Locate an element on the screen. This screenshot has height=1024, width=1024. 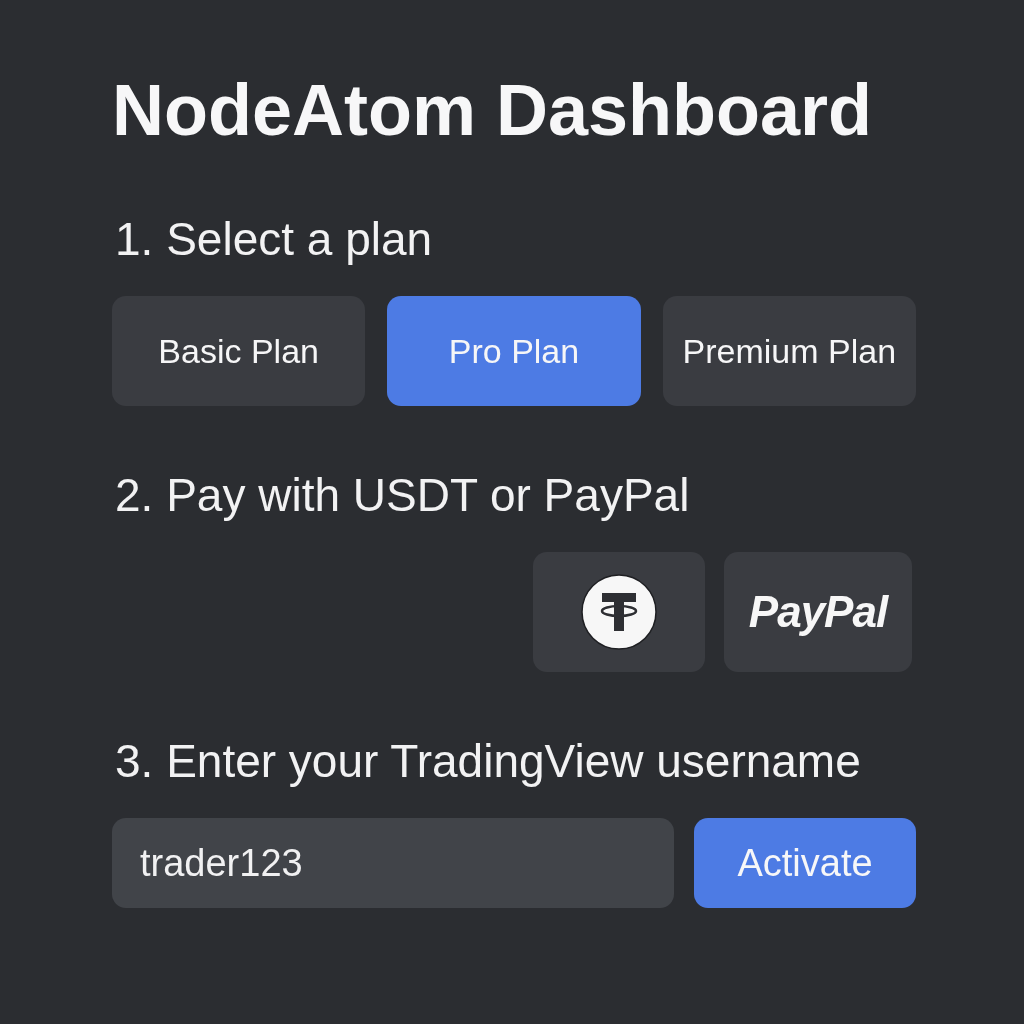
plan-button: Premium Plan is located at coordinates (789, 351).